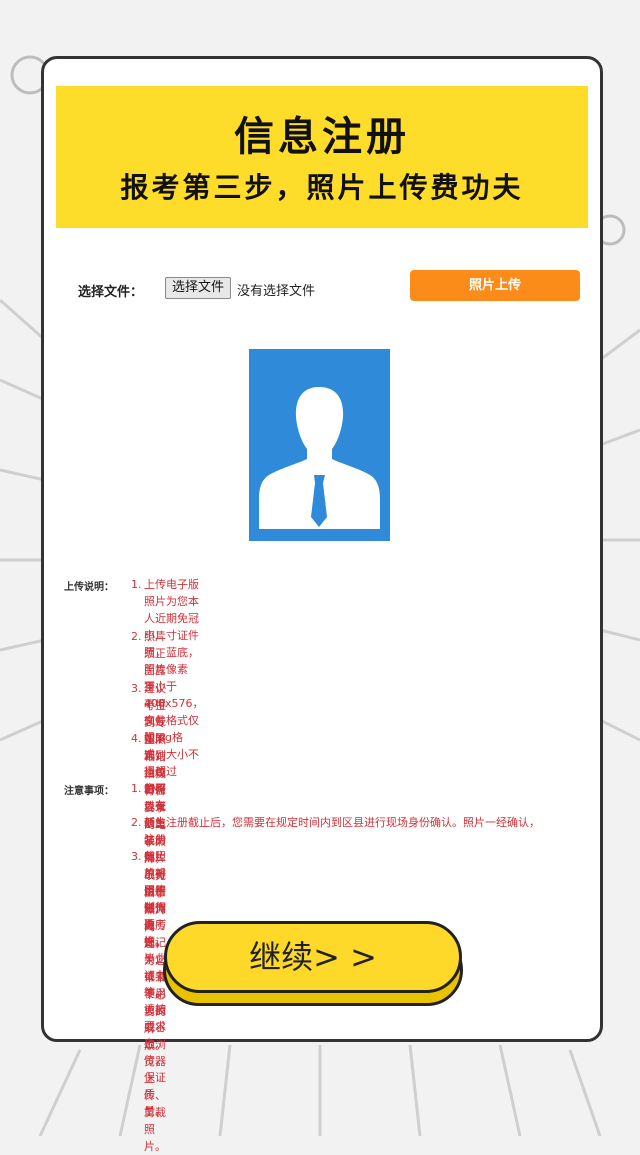  Describe the element at coordinates (319, 458) in the screenshot. I see `person-silhouette-icon` at that location.